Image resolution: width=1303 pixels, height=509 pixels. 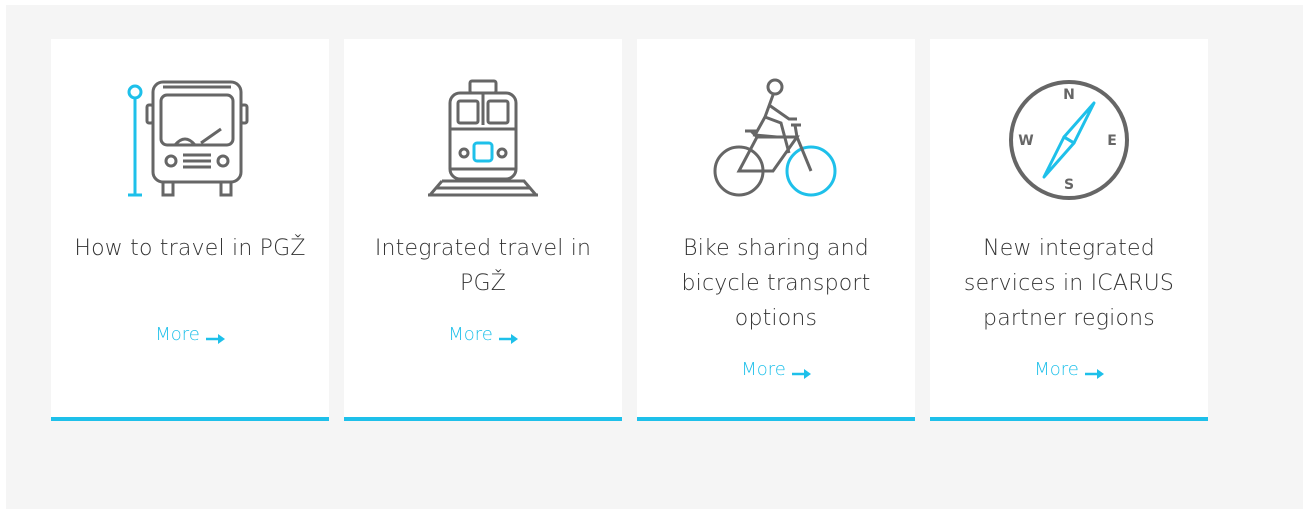 What do you see at coordinates (1025, 141) in the screenshot?
I see `compass-west-label: W` at bounding box center [1025, 141].